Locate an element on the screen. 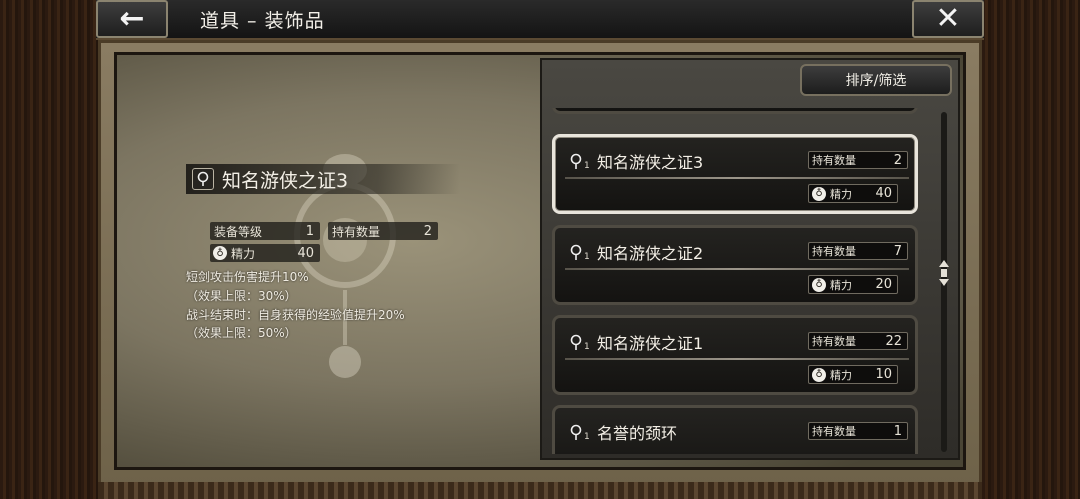  detail-item-name-bar: 知名游侠之证3 is located at coordinates (323, 179).